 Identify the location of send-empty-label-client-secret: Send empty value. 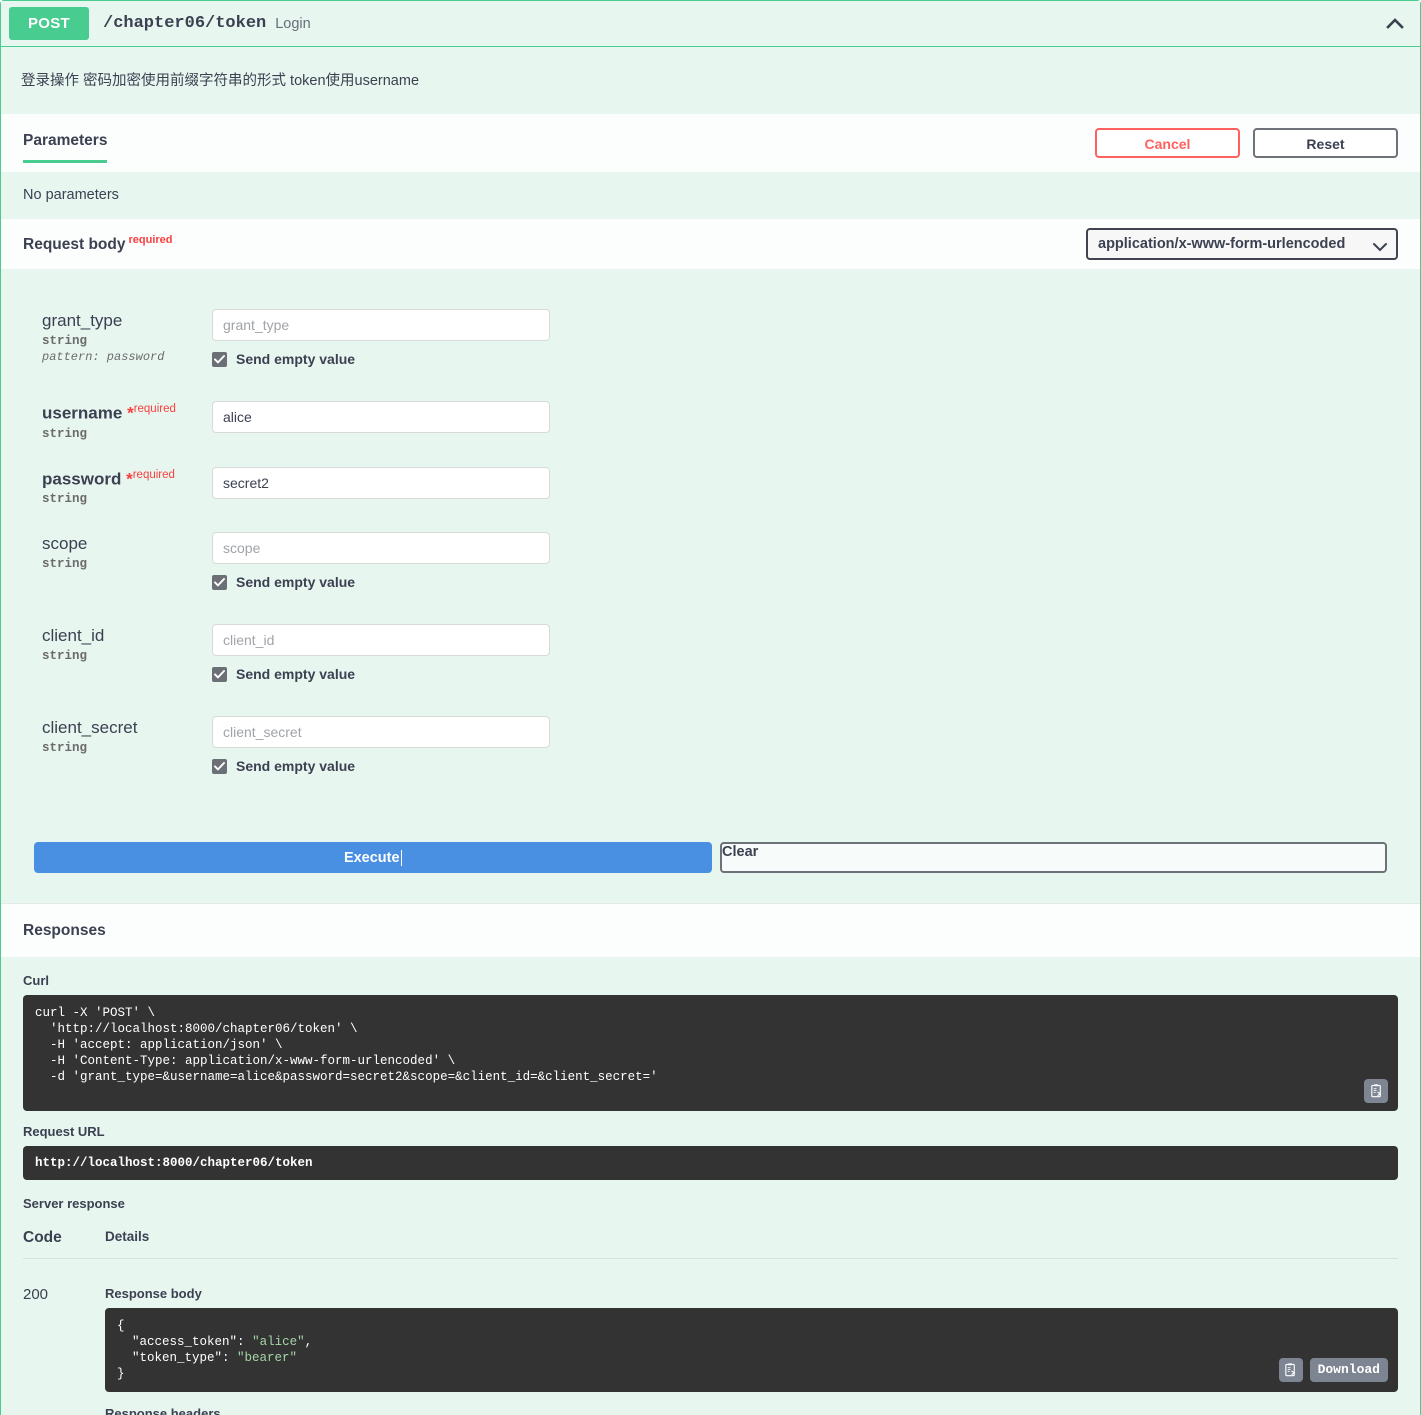
(296, 766).